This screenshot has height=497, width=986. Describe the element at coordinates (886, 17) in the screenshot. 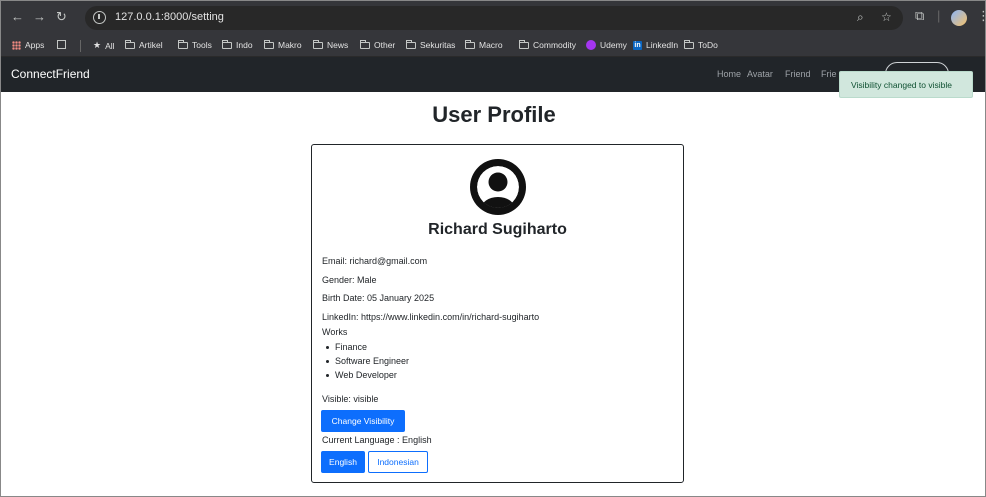

I see `bookmark-star-icon: ☆` at that location.